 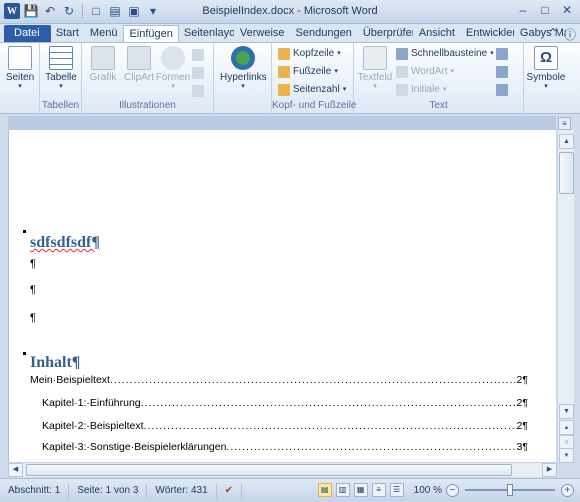 What do you see at coordinates (151, 34) in the screenshot?
I see `tab-einfuegen: Einfügen` at bounding box center [151, 34].